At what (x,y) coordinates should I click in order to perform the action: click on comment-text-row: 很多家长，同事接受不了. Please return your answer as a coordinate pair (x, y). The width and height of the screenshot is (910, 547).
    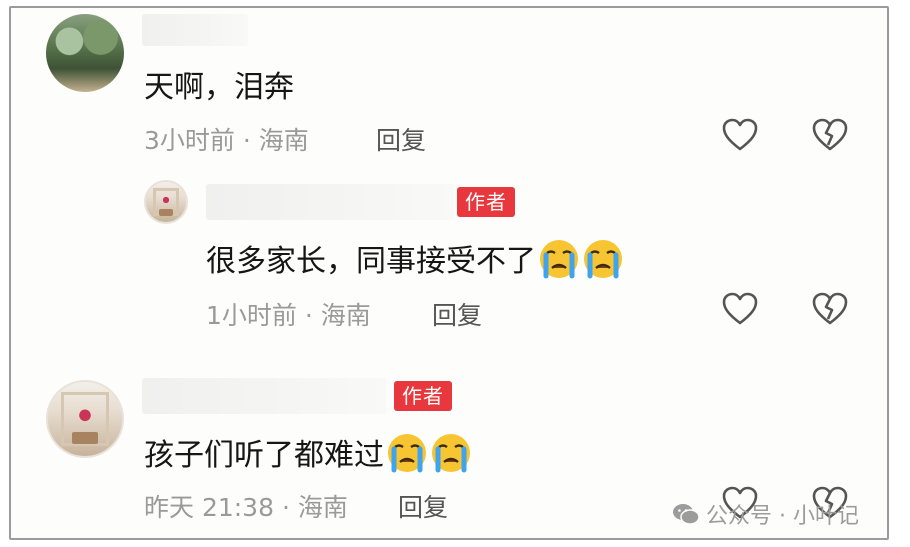
    Looking at the image, I should click on (415, 262).